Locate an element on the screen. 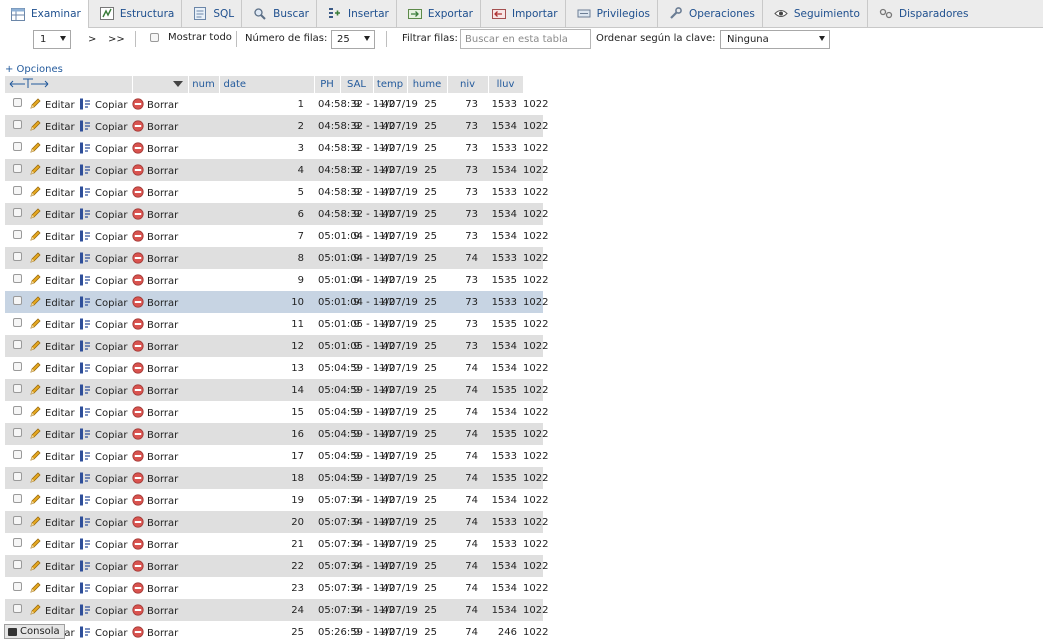 The image size is (1043, 643). show-all-checkbox is located at coordinates (154, 37).